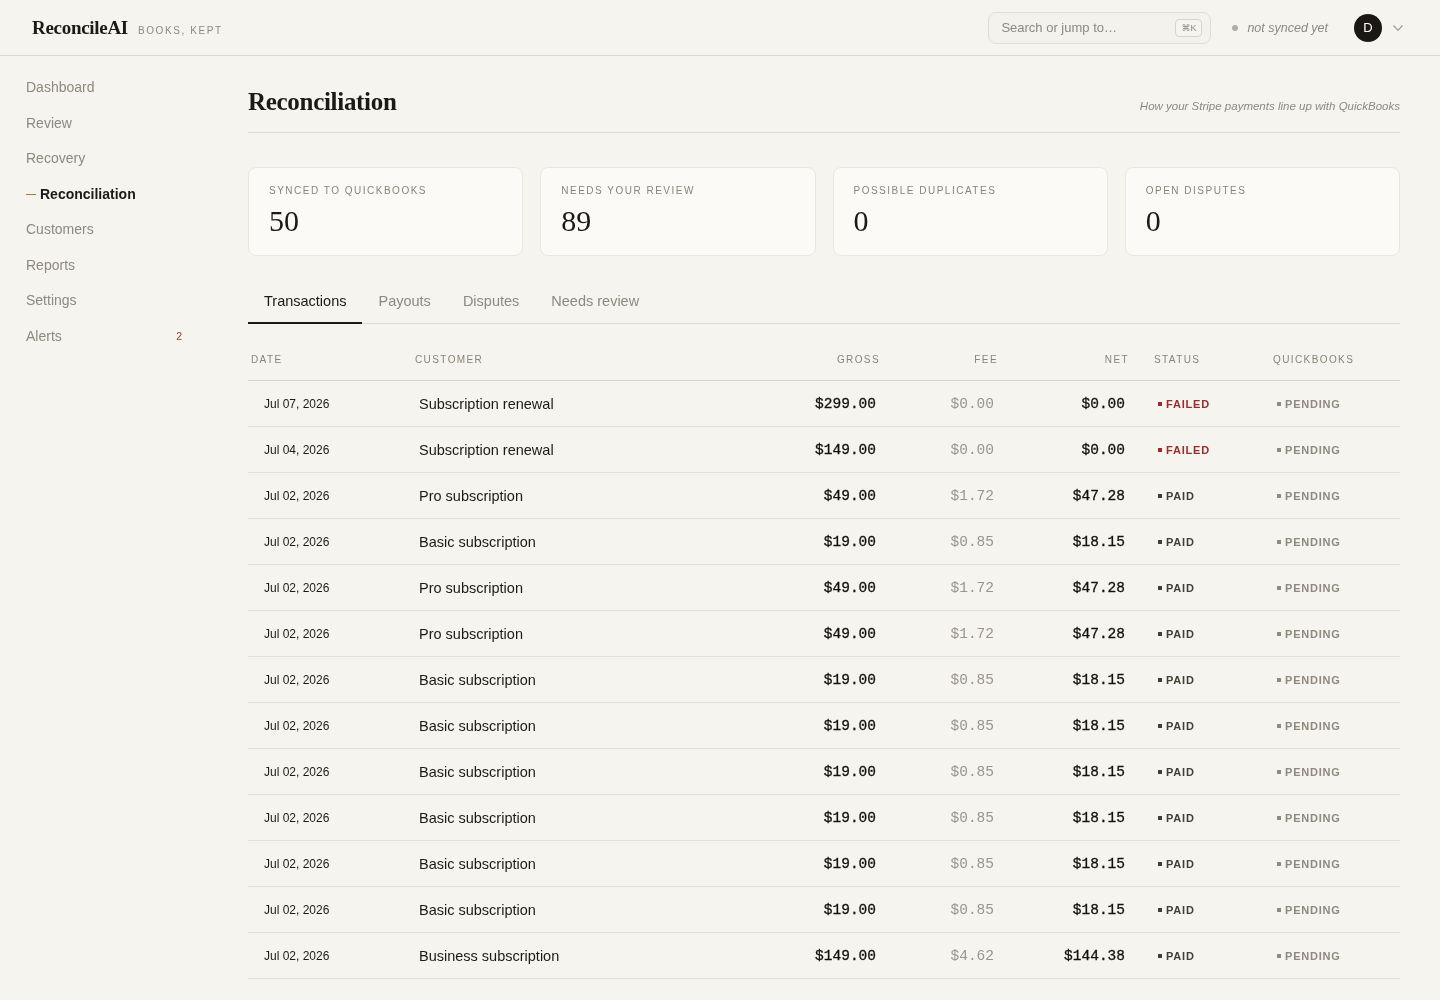 The image size is (1440, 1000). I want to click on page-subtitle: How your Stripe payments line up with QuickBooks, so click(1269, 106).